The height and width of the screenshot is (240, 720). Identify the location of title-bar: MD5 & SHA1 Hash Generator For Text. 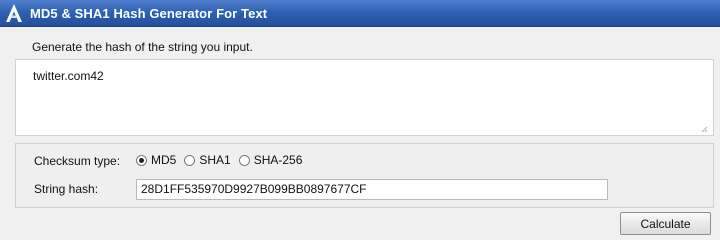
(360, 13).